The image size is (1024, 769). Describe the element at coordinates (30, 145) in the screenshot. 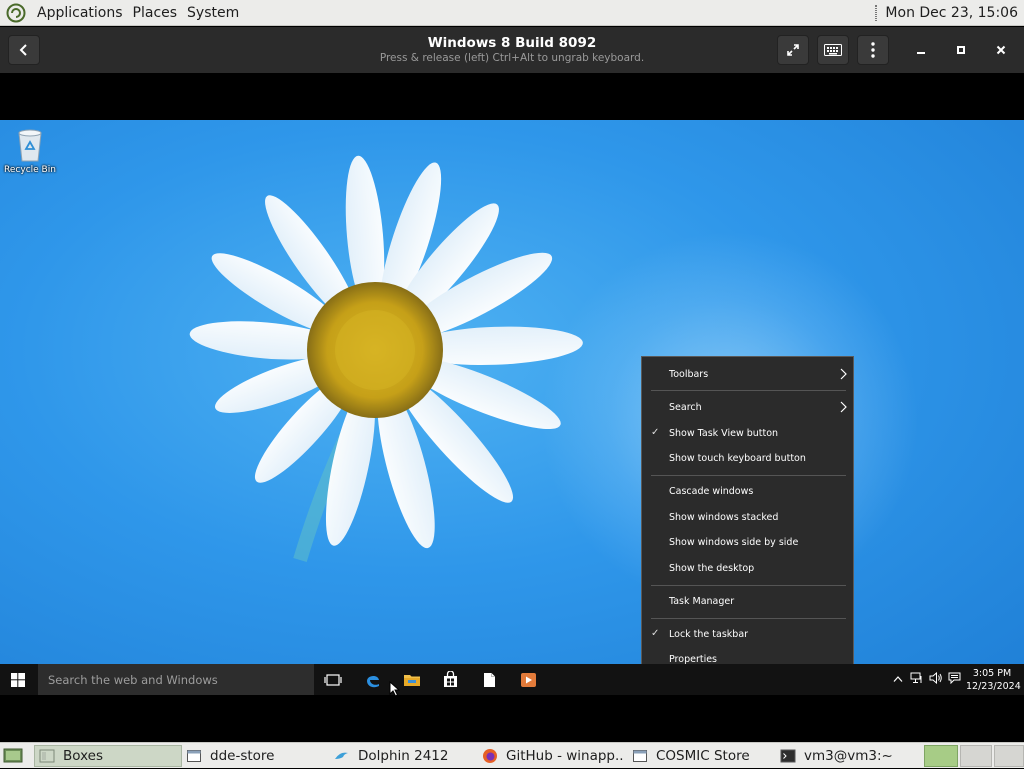

I see `recycle-bin-icon` at that location.